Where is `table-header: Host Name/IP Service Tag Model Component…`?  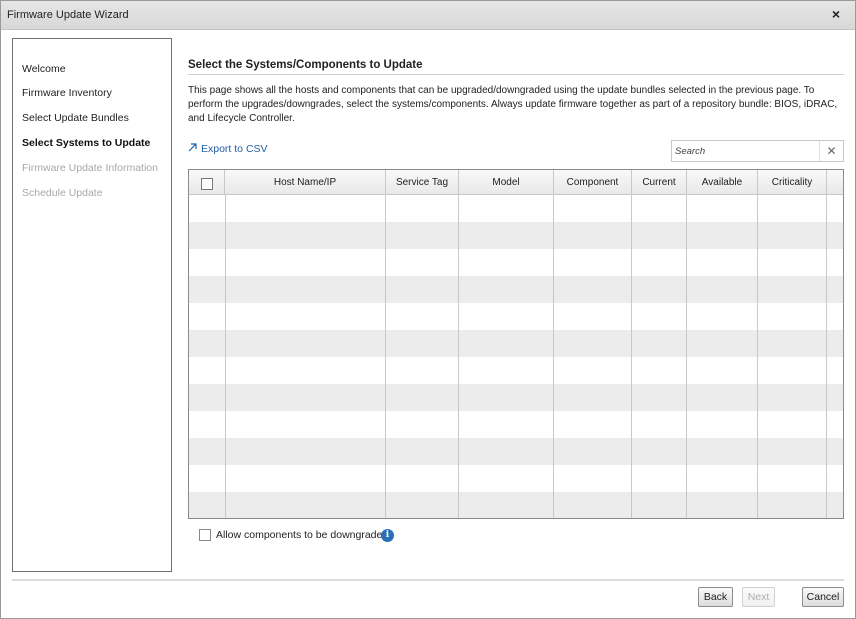
table-header: Host Name/IP Service Tag Model Component… is located at coordinates (516, 182).